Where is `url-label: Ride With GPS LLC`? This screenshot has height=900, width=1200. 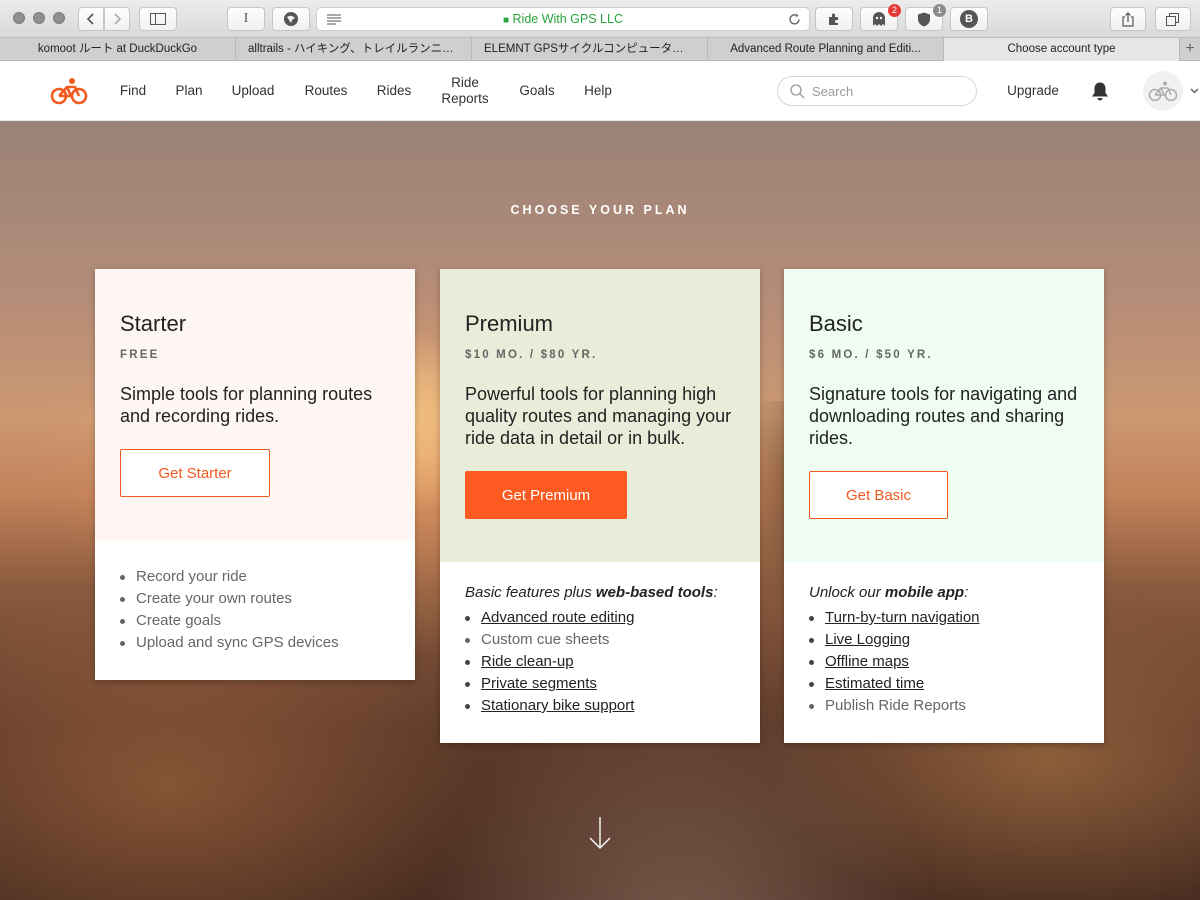 url-label: Ride With GPS LLC is located at coordinates (567, 19).